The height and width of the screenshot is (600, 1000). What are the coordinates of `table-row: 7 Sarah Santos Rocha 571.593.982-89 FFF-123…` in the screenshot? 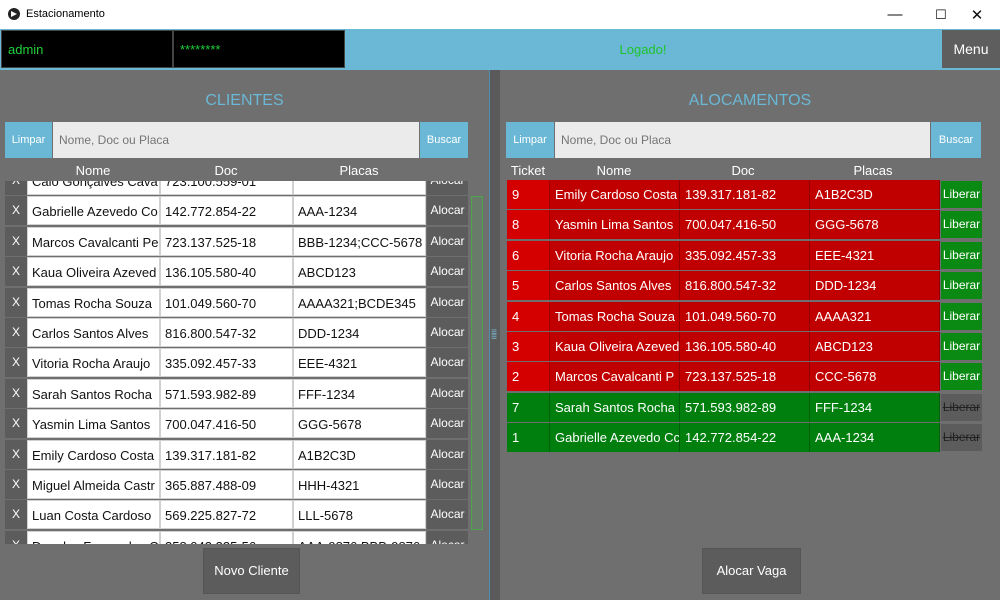 It's located at (745, 407).